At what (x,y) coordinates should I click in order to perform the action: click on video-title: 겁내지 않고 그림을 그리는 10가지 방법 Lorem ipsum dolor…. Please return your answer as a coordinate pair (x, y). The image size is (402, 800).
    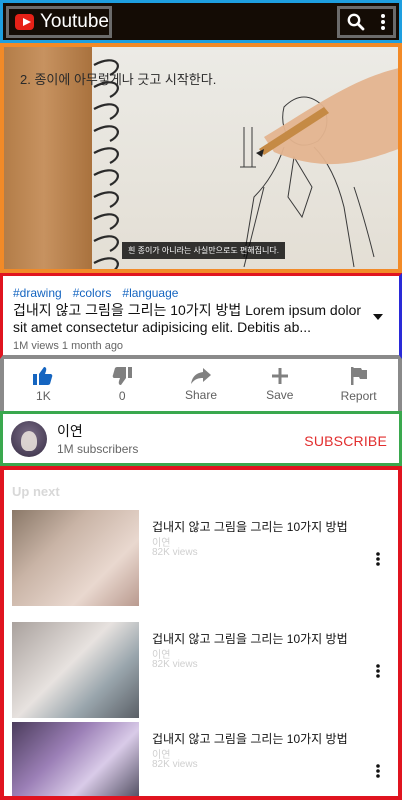
    Looking at the image, I should click on (187, 318).